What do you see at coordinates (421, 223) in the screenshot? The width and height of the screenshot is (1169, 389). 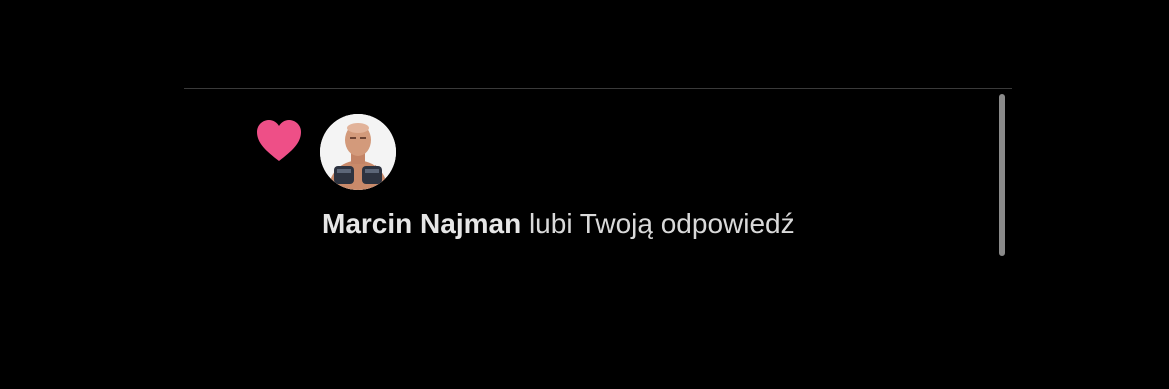 I see `user-name: Marcin Najman` at bounding box center [421, 223].